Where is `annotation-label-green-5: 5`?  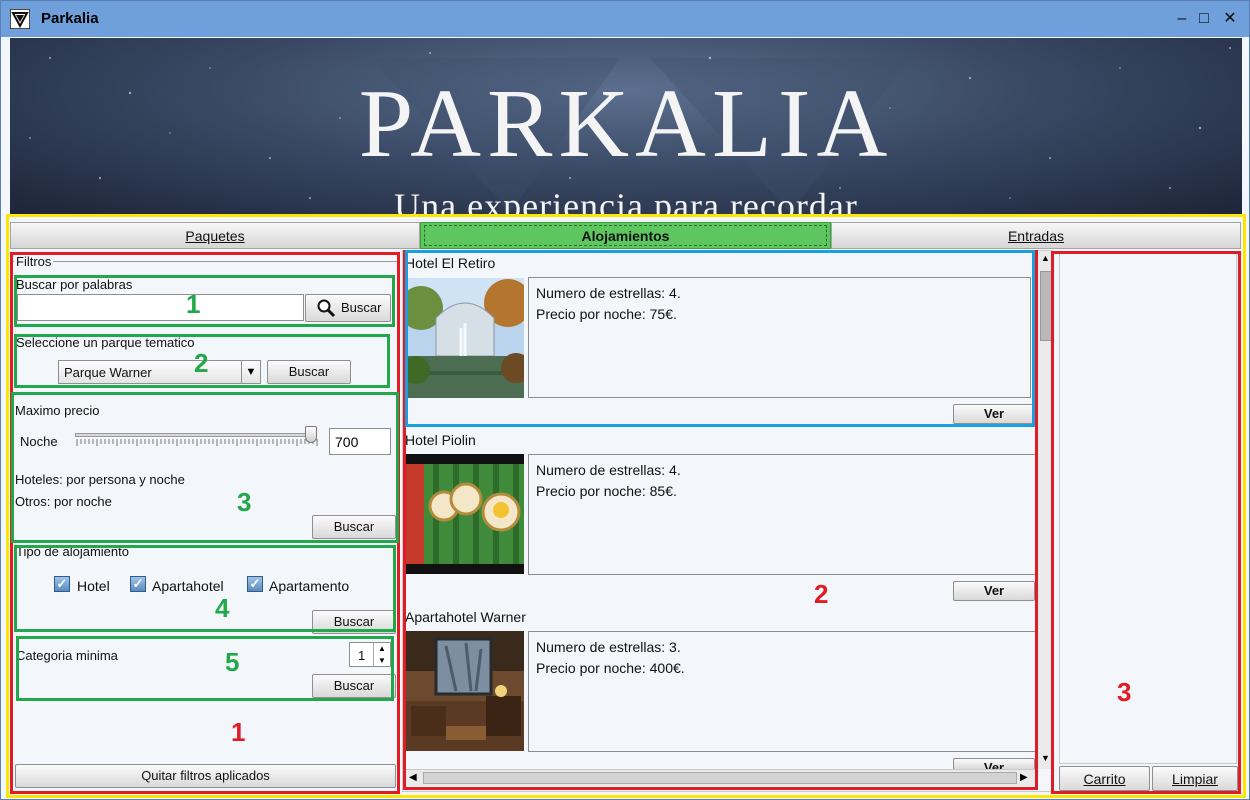 annotation-label-green-5: 5 is located at coordinates (232, 662).